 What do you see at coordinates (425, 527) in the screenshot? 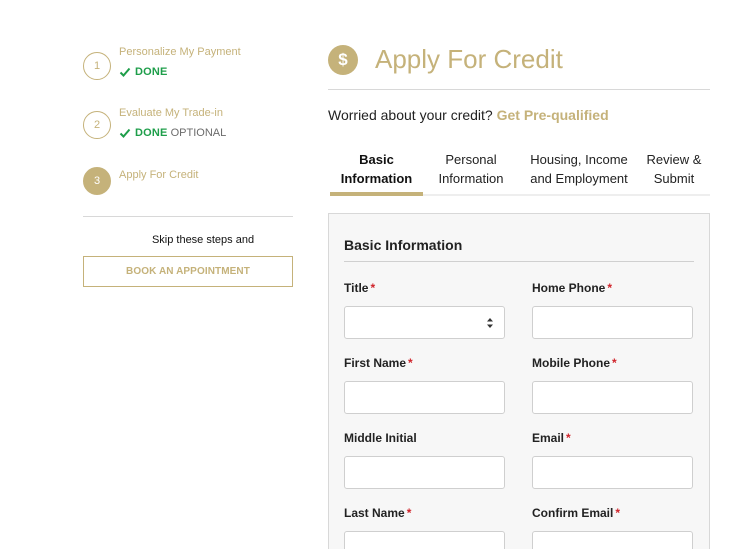
I see `last-name-field: Last Name *` at bounding box center [425, 527].